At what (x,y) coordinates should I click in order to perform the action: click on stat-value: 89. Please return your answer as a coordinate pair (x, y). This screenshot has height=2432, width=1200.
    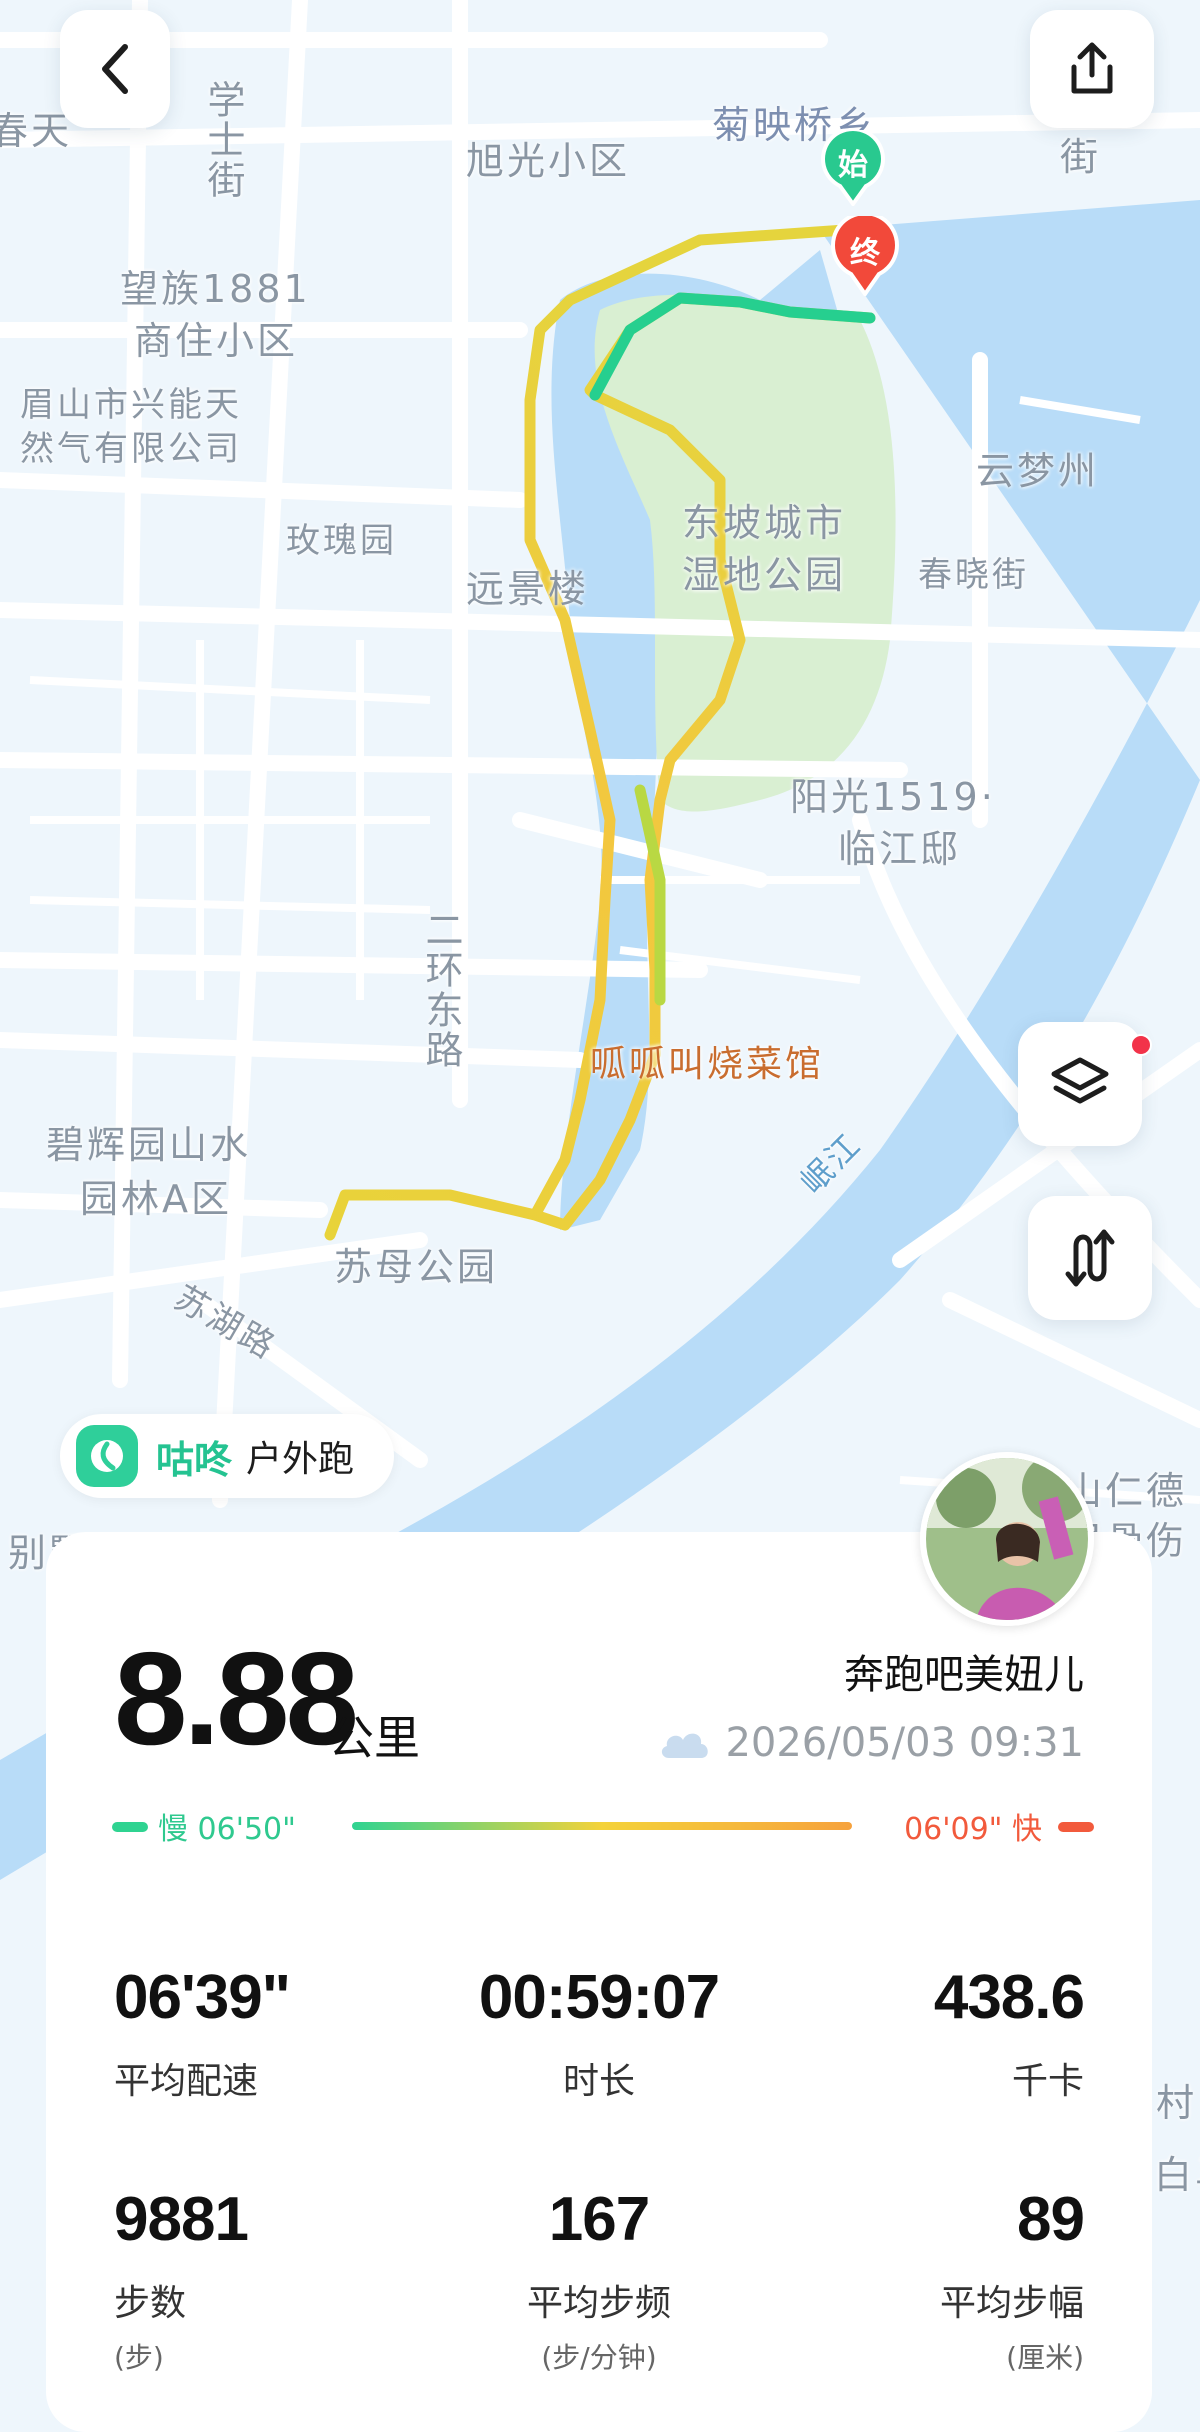
    Looking at the image, I should click on (1051, 2219).